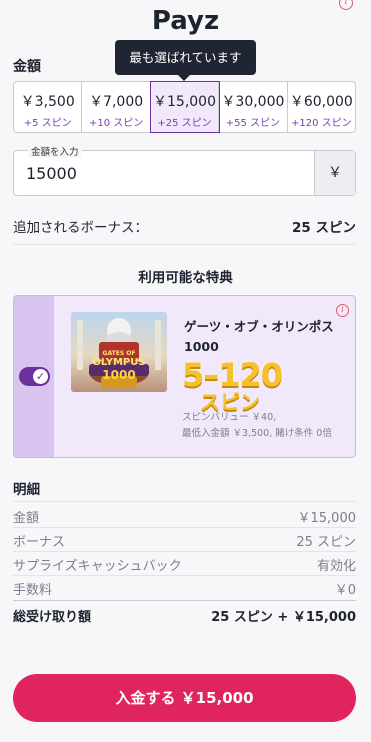 The height and width of the screenshot is (742, 371). What do you see at coordinates (184, 698) in the screenshot?
I see `deposit-button: 入金する ￥15,000` at bounding box center [184, 698].